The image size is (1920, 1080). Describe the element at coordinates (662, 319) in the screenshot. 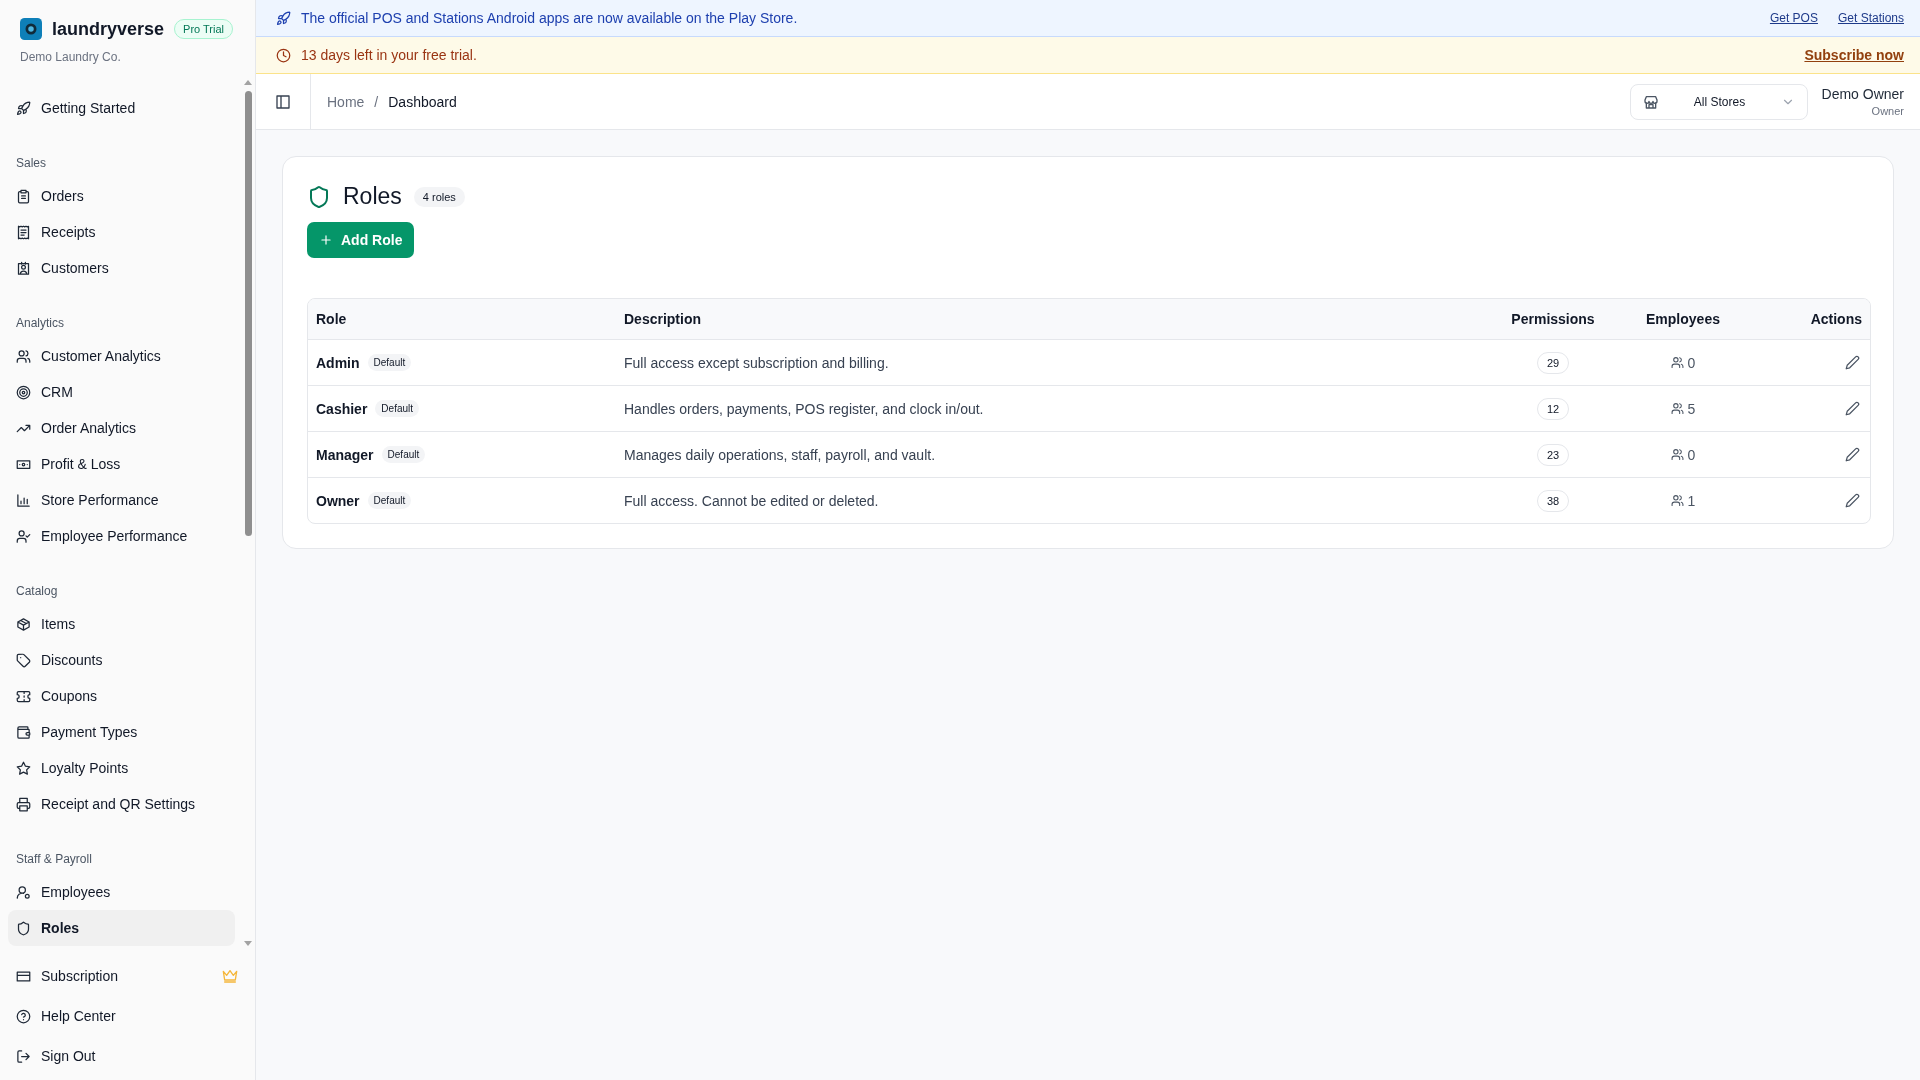

I see `column-header: Description` at that location.